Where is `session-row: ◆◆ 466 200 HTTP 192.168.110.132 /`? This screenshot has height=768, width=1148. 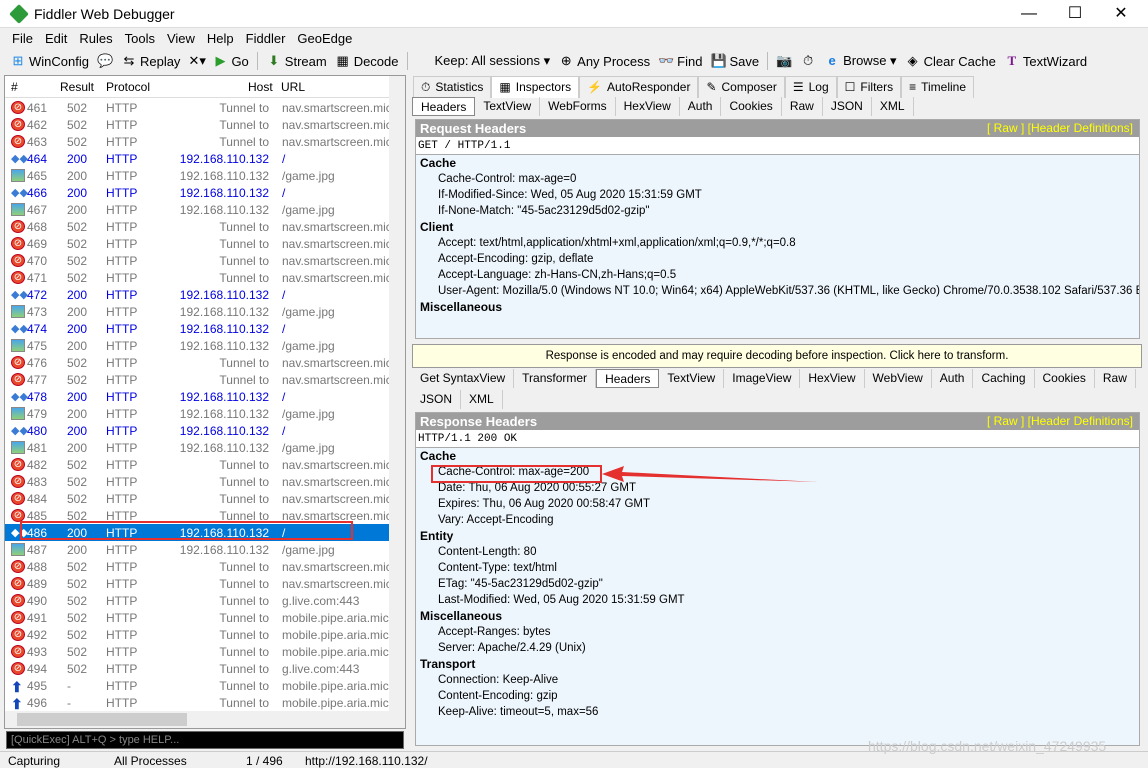 session-row: ◆◆ 466 200 HTTP 192.168.110.132 / is located at coordinates (197, 192).